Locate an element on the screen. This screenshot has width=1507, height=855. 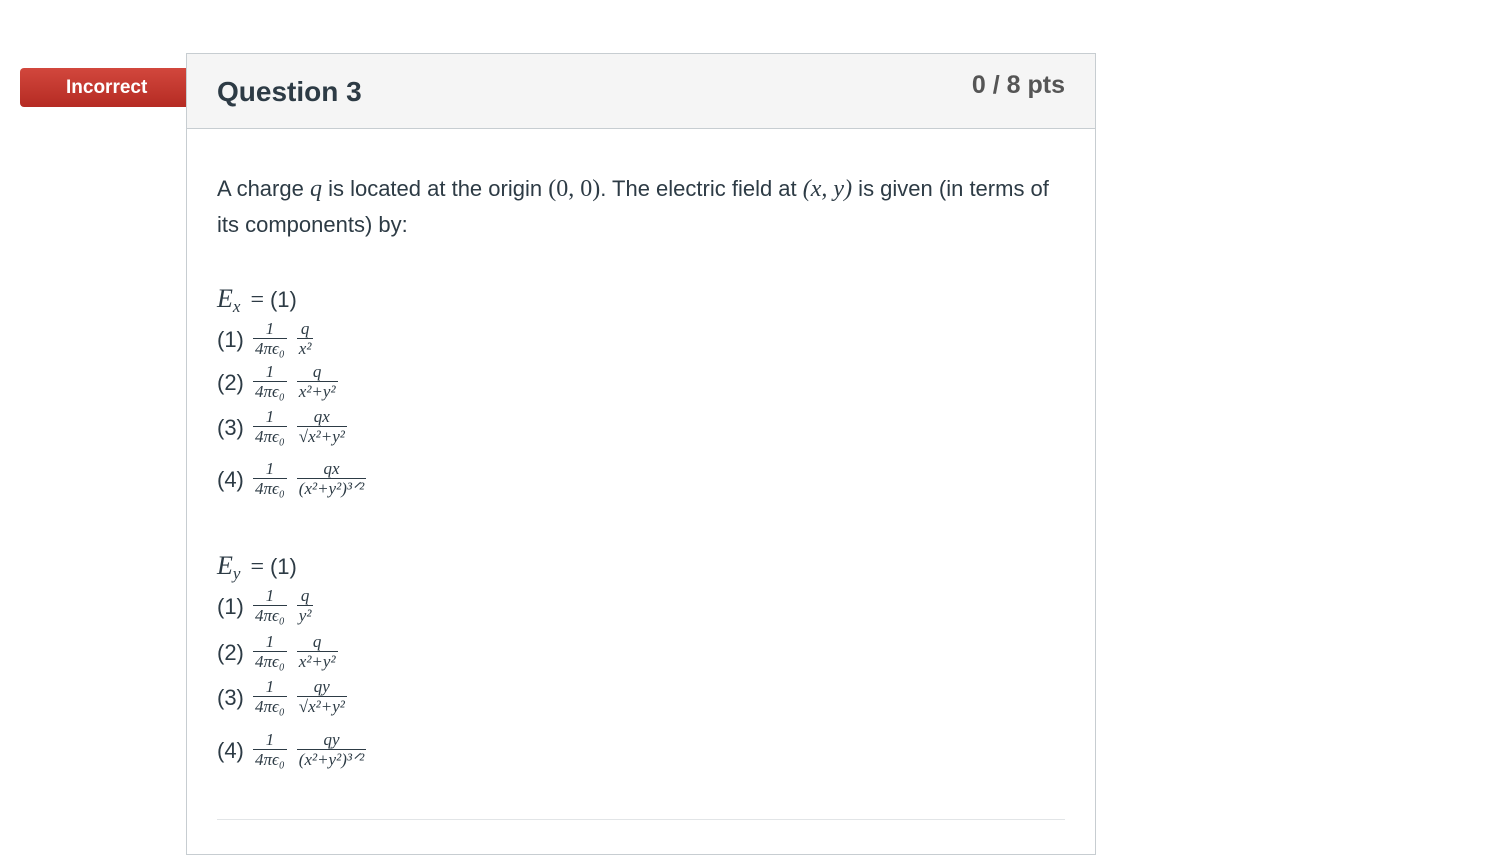
ey-blank-1: (1) is located at coordinates (283, 567).